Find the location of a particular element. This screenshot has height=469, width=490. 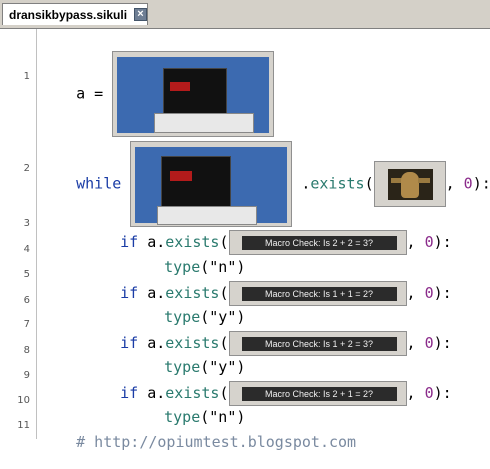

line-number: 8 is located at coordinates (26, 350).